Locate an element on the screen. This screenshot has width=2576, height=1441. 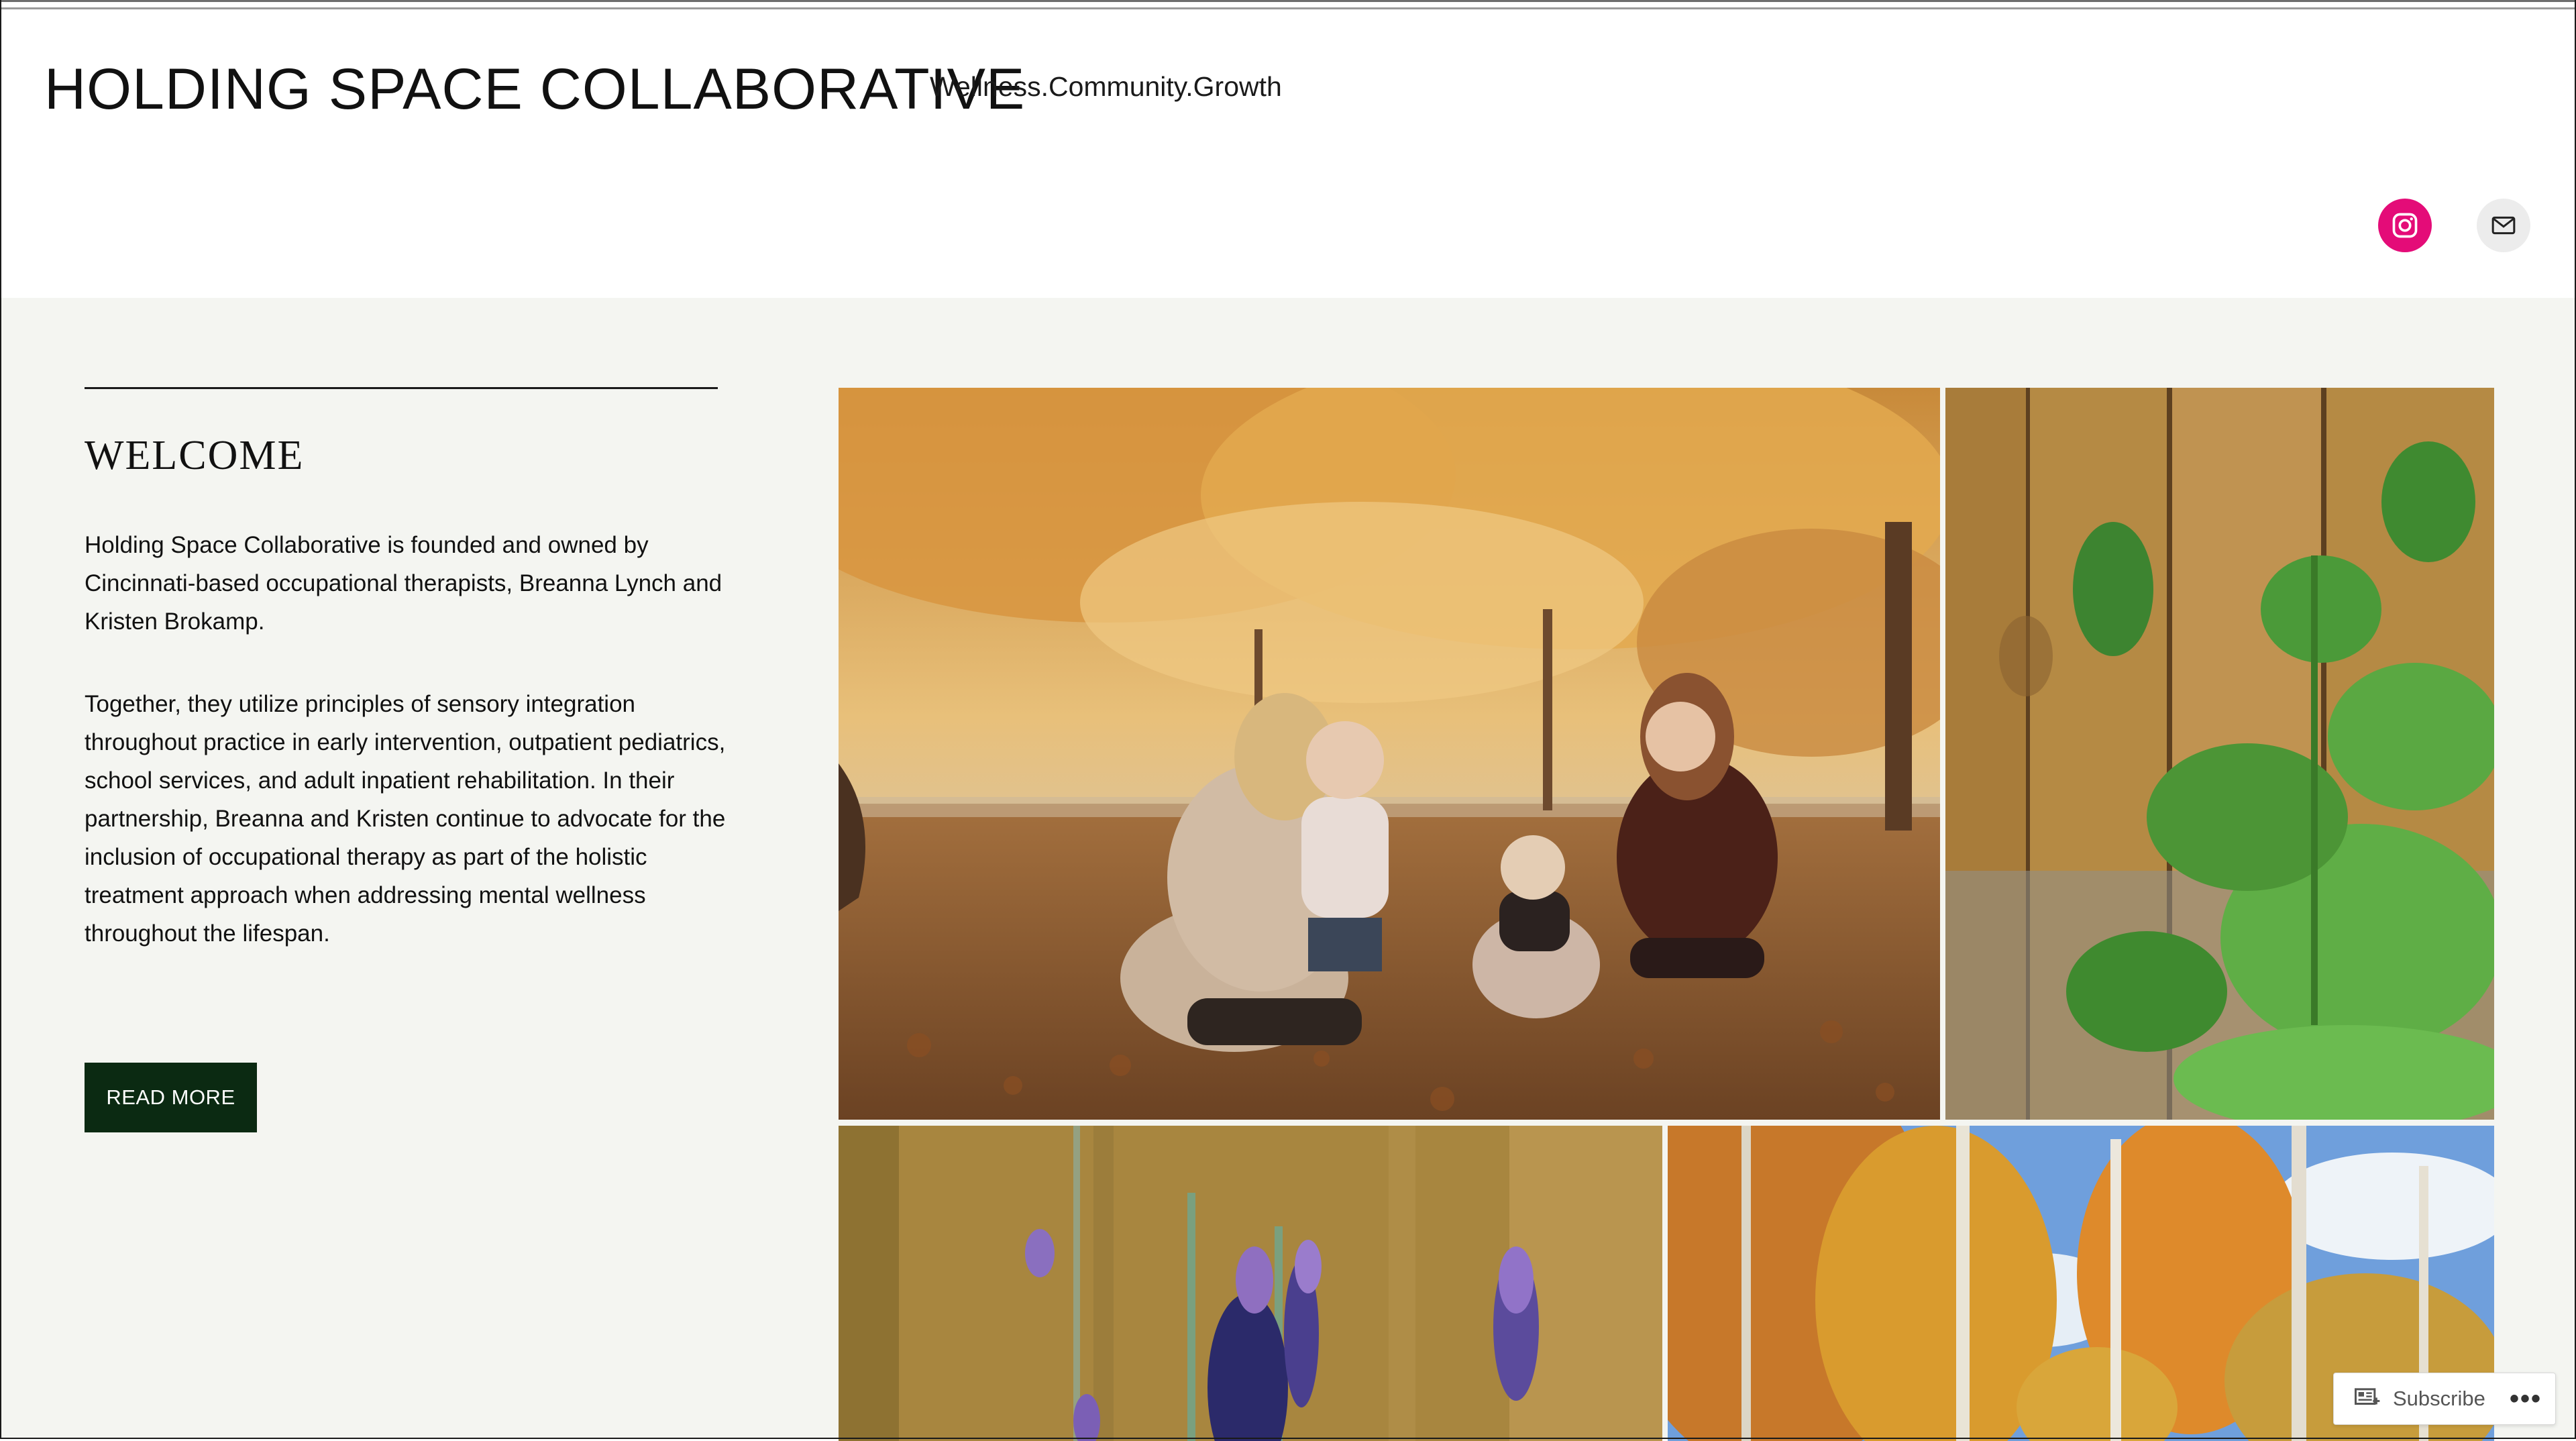
instagram-icon is located at coordinates (2405, 225).